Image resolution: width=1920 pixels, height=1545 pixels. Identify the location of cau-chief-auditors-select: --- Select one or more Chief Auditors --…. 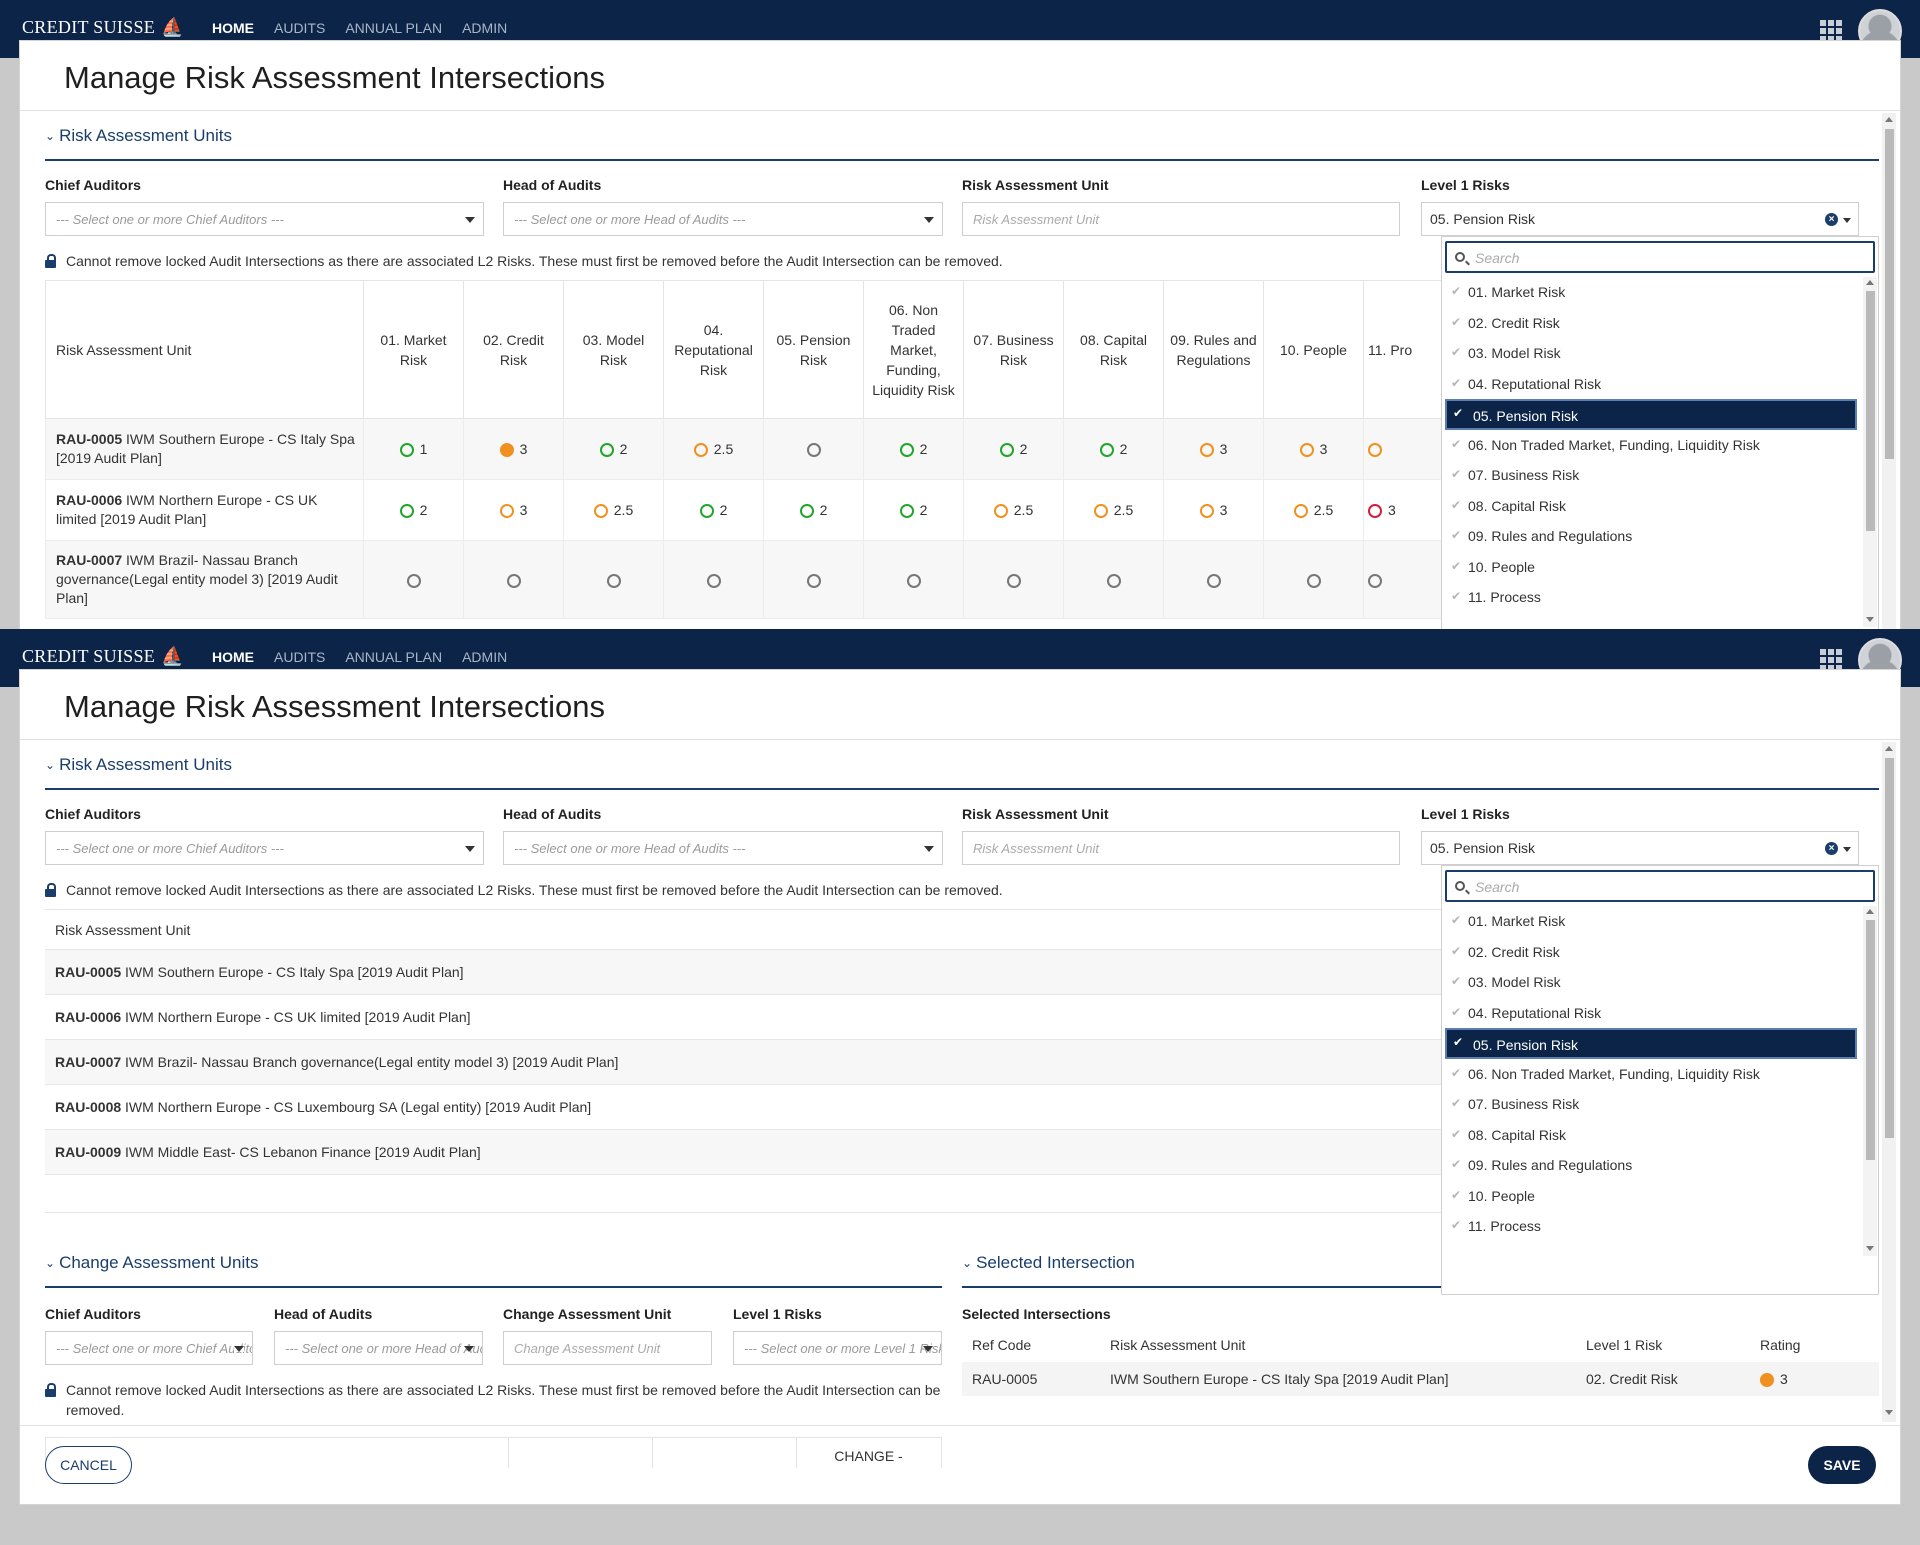
(149, 1348).